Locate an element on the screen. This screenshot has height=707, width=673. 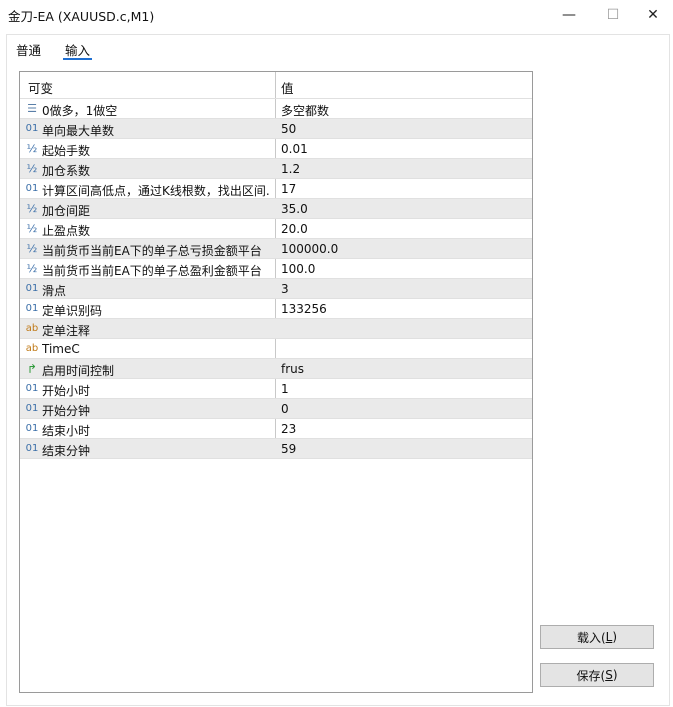
close-button: ✕ is located at coordinates (651, 15).